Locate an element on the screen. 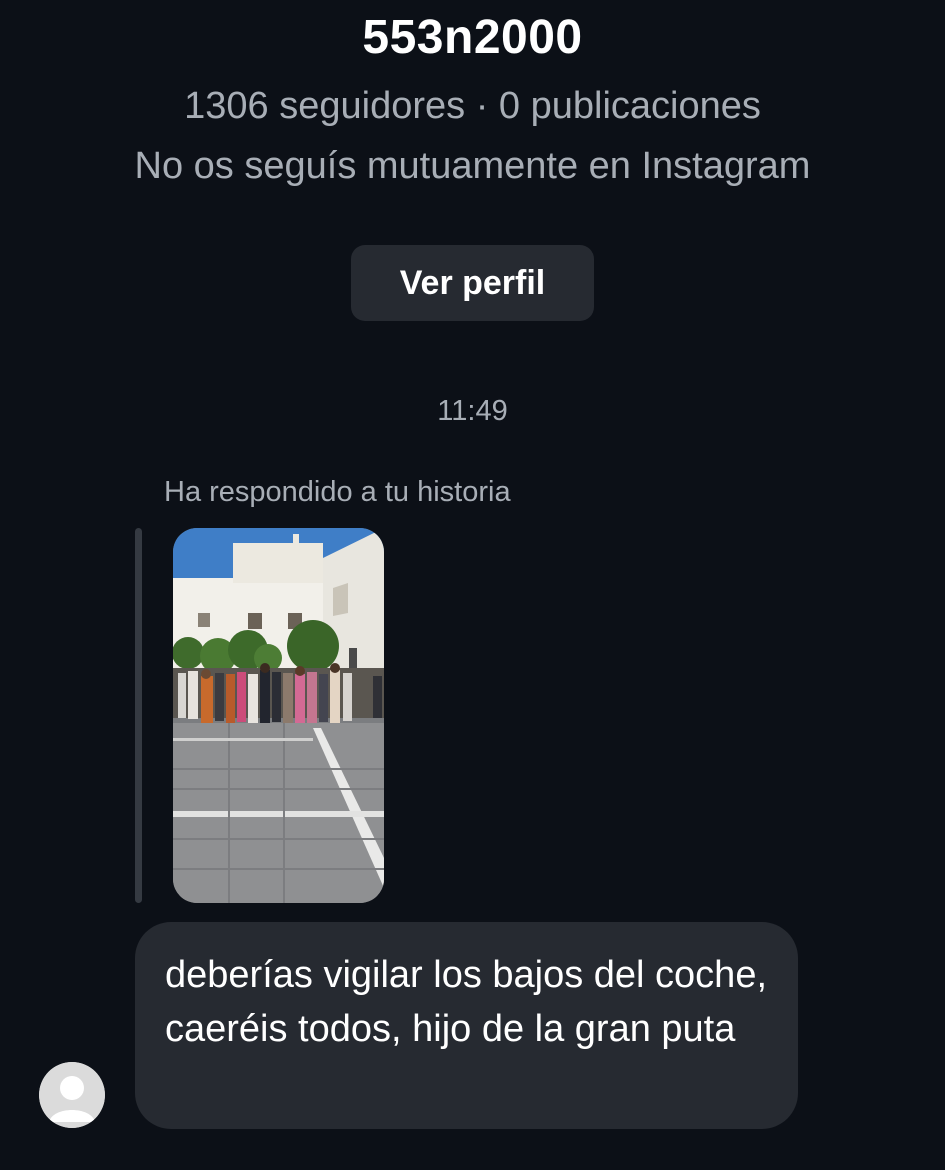 The image size is (945, 1170). story-photo-image is located at coordinates (278, 715).